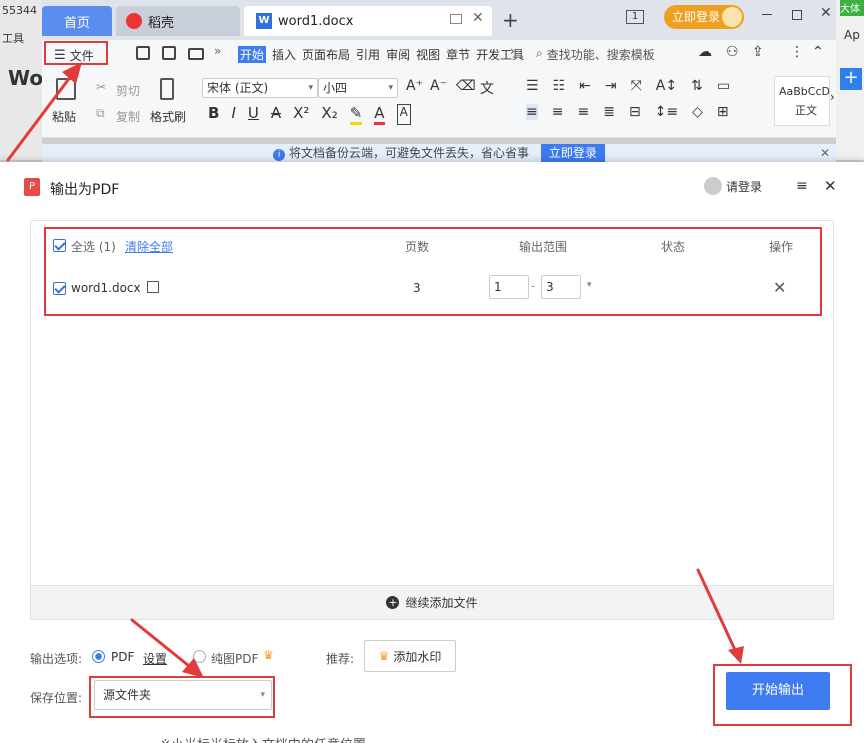 The width and height of the screenshot is (864, 743). What do you see at coordinates (368, 54) in the screenshot?
I see `menu-reference: 引用` at bounding box center [368, 54].